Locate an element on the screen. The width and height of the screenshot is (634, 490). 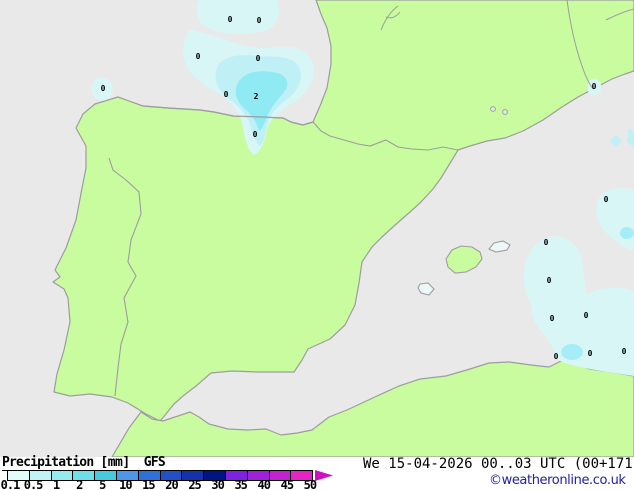
legend-tick-label: 25 is located at coordinates (194, 484).